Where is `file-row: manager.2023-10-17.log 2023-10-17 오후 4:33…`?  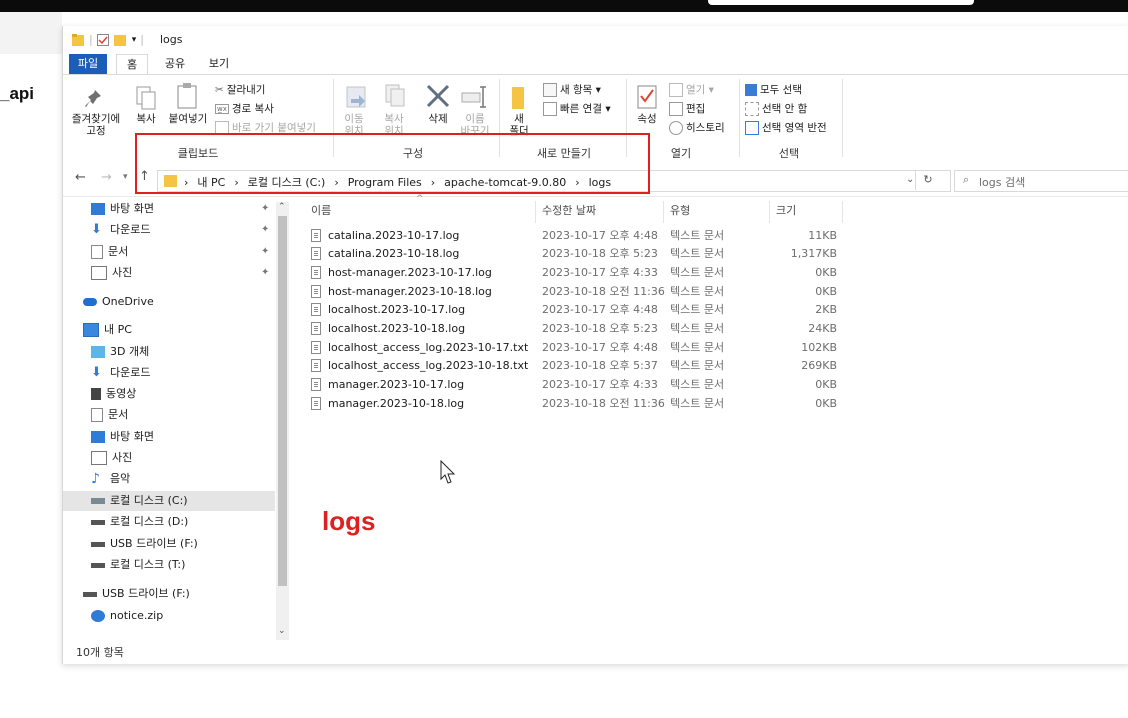 file-row: manager.2023-10-17.log 2023-10-17 오후 4:33… is located at coordinates (611, 385).